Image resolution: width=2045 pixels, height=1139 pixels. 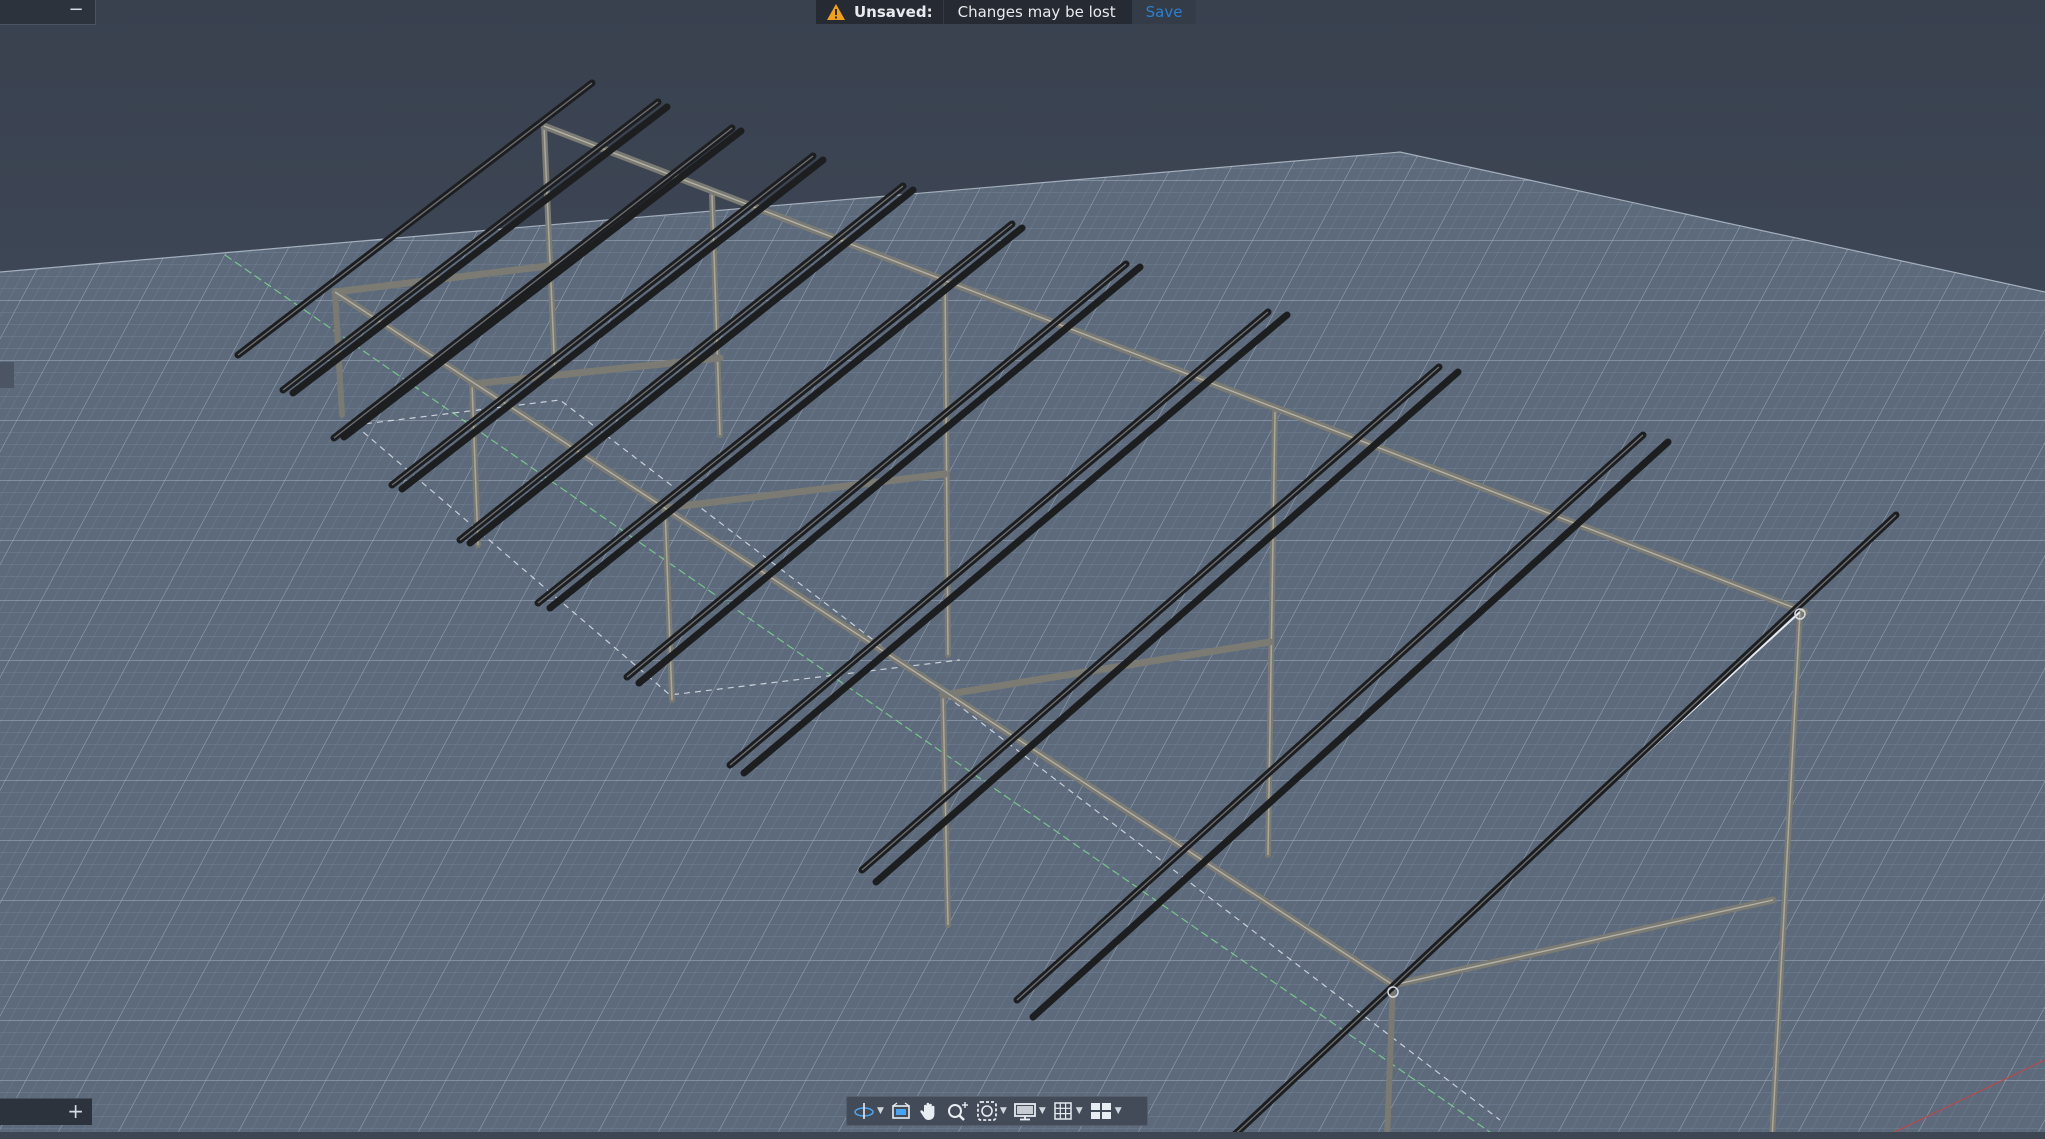 I want to click on unsaved-message: Changes may be lost, so click(x=1037, y=12).